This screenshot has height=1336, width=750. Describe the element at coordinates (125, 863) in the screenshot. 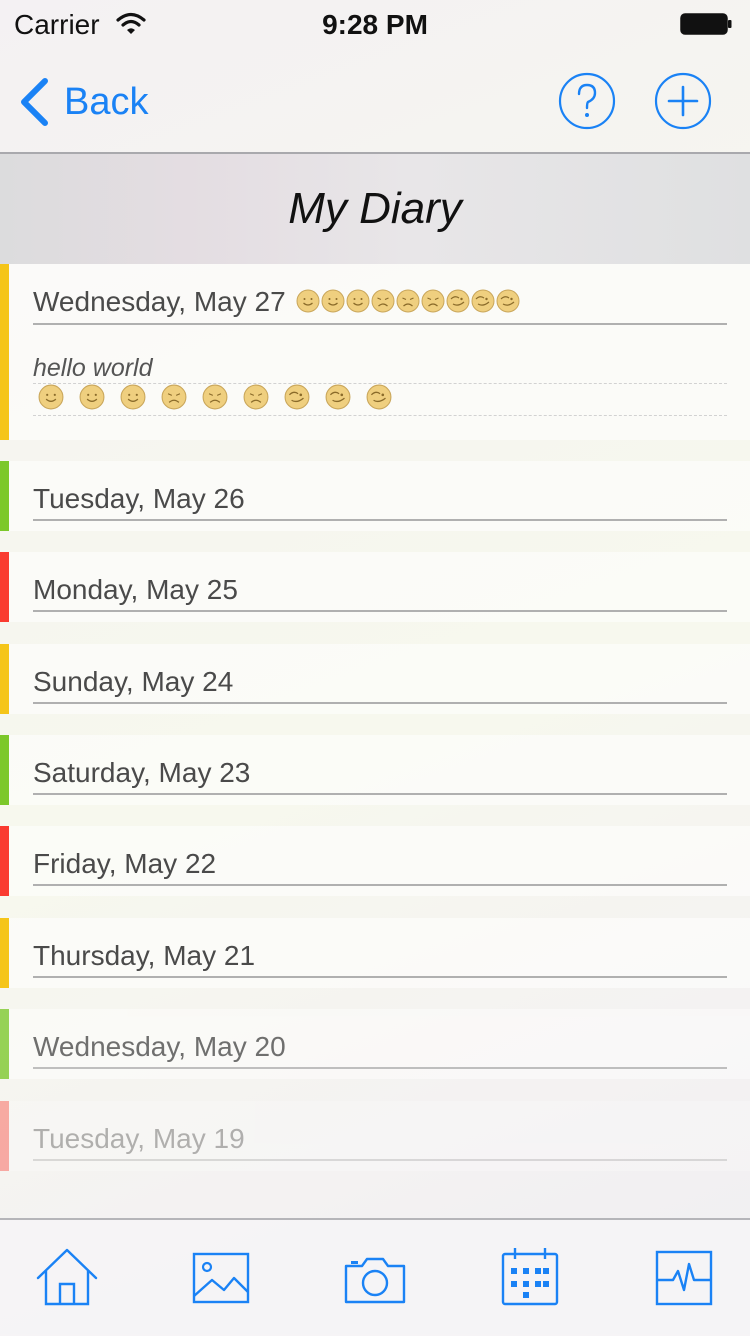

I see `entry-date: Friday, May 22` at that location.